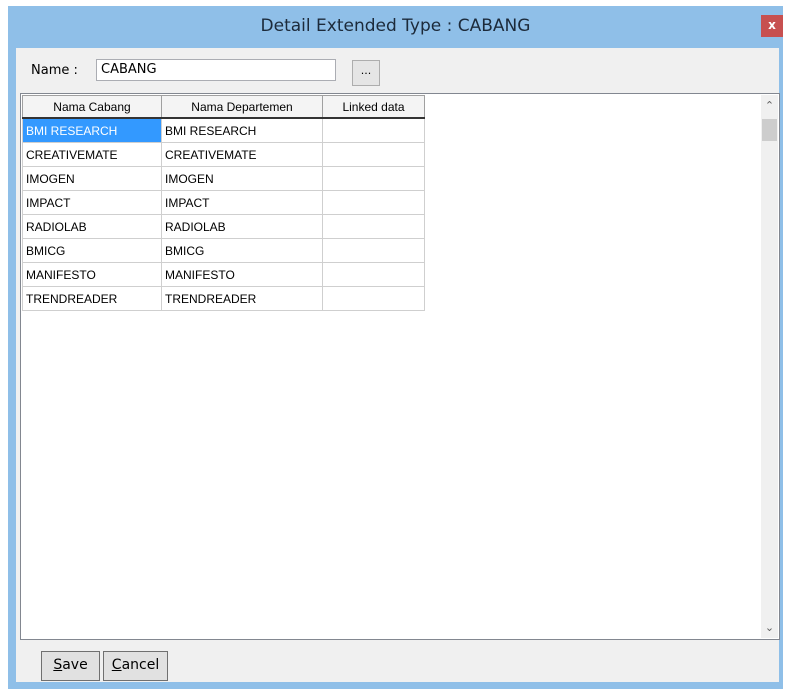 The image size is (785, 691). Describe the element at coordinates (242, 130) in the screenshot. I see `cell-nama-departemen: BMI RESEARCH` at that location.